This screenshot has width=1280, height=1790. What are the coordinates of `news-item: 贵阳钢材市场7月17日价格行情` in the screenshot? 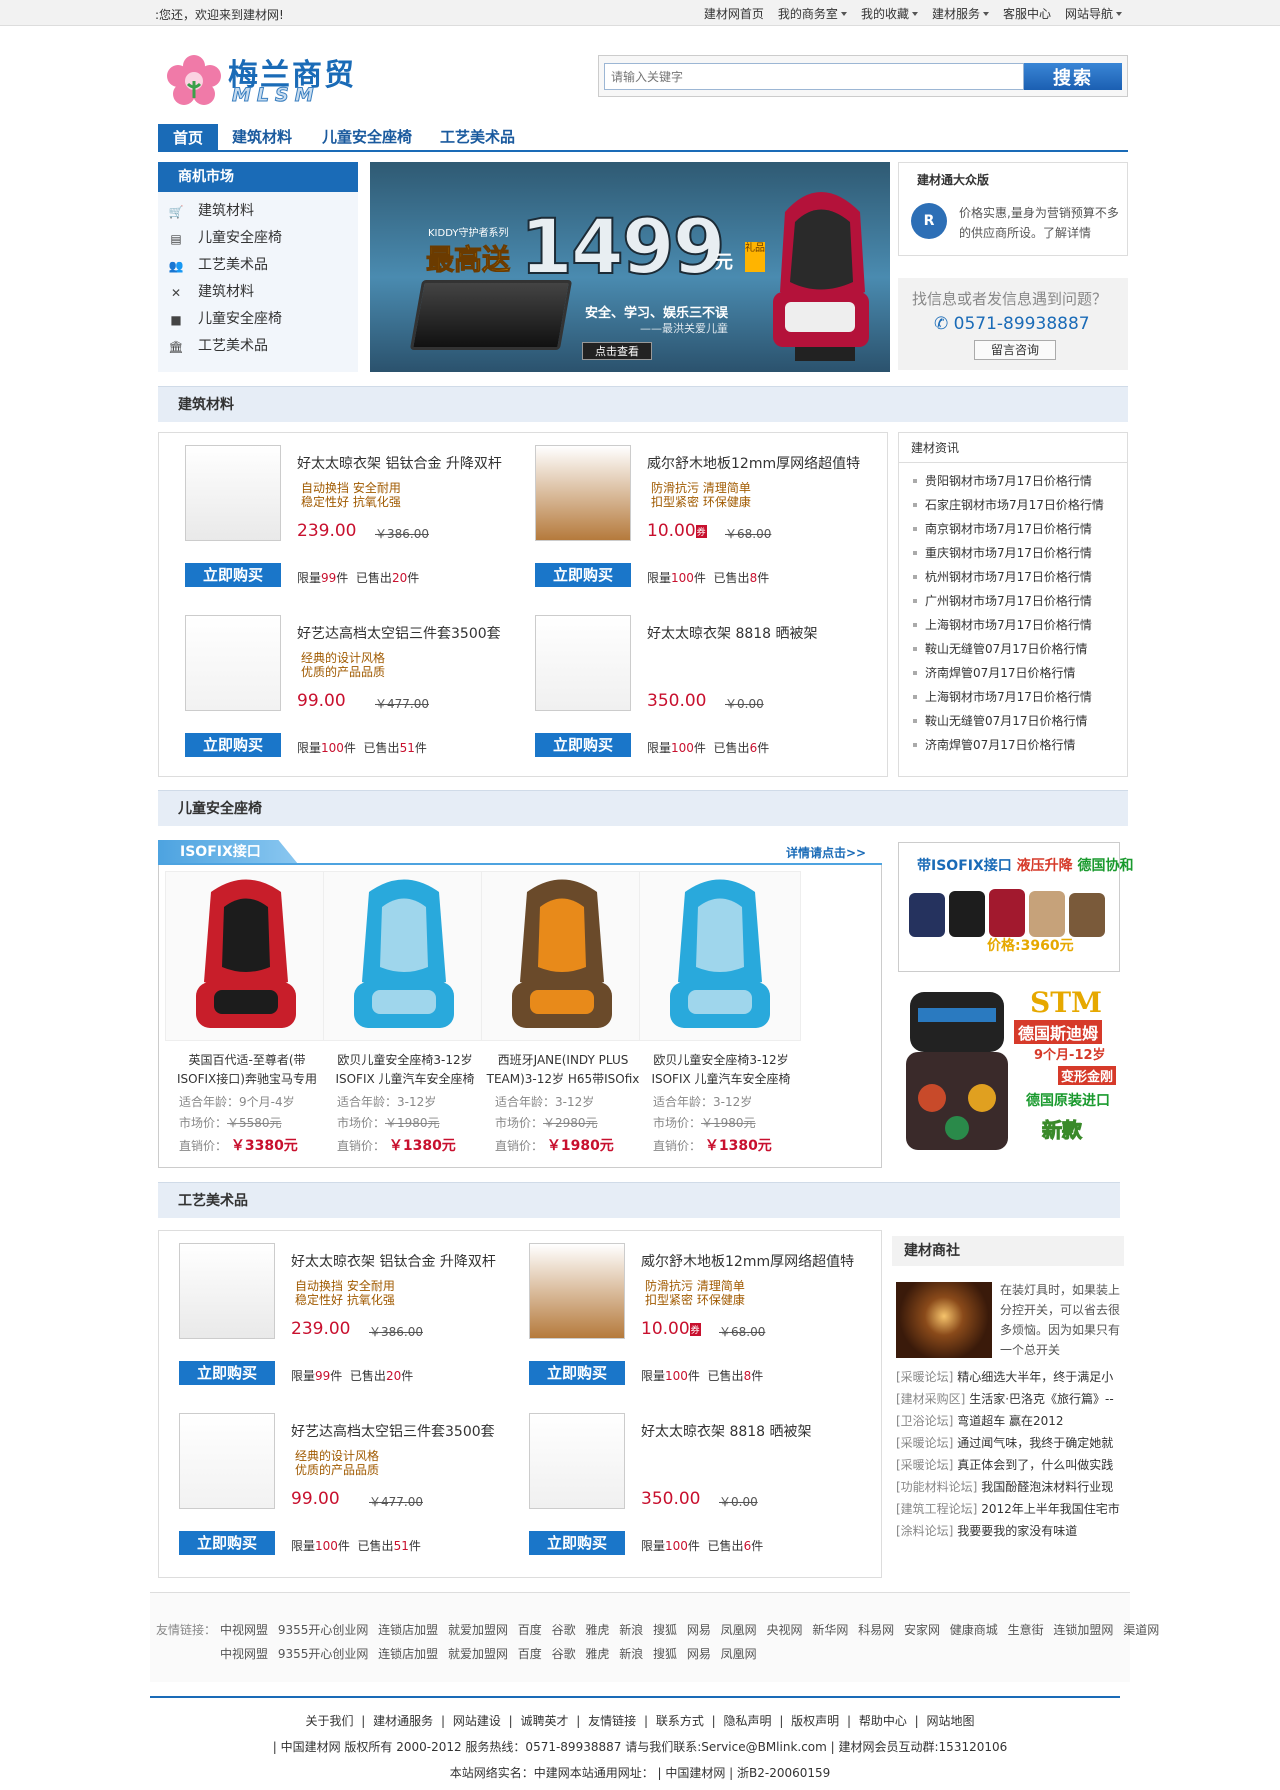 It's located at (1013, 481).